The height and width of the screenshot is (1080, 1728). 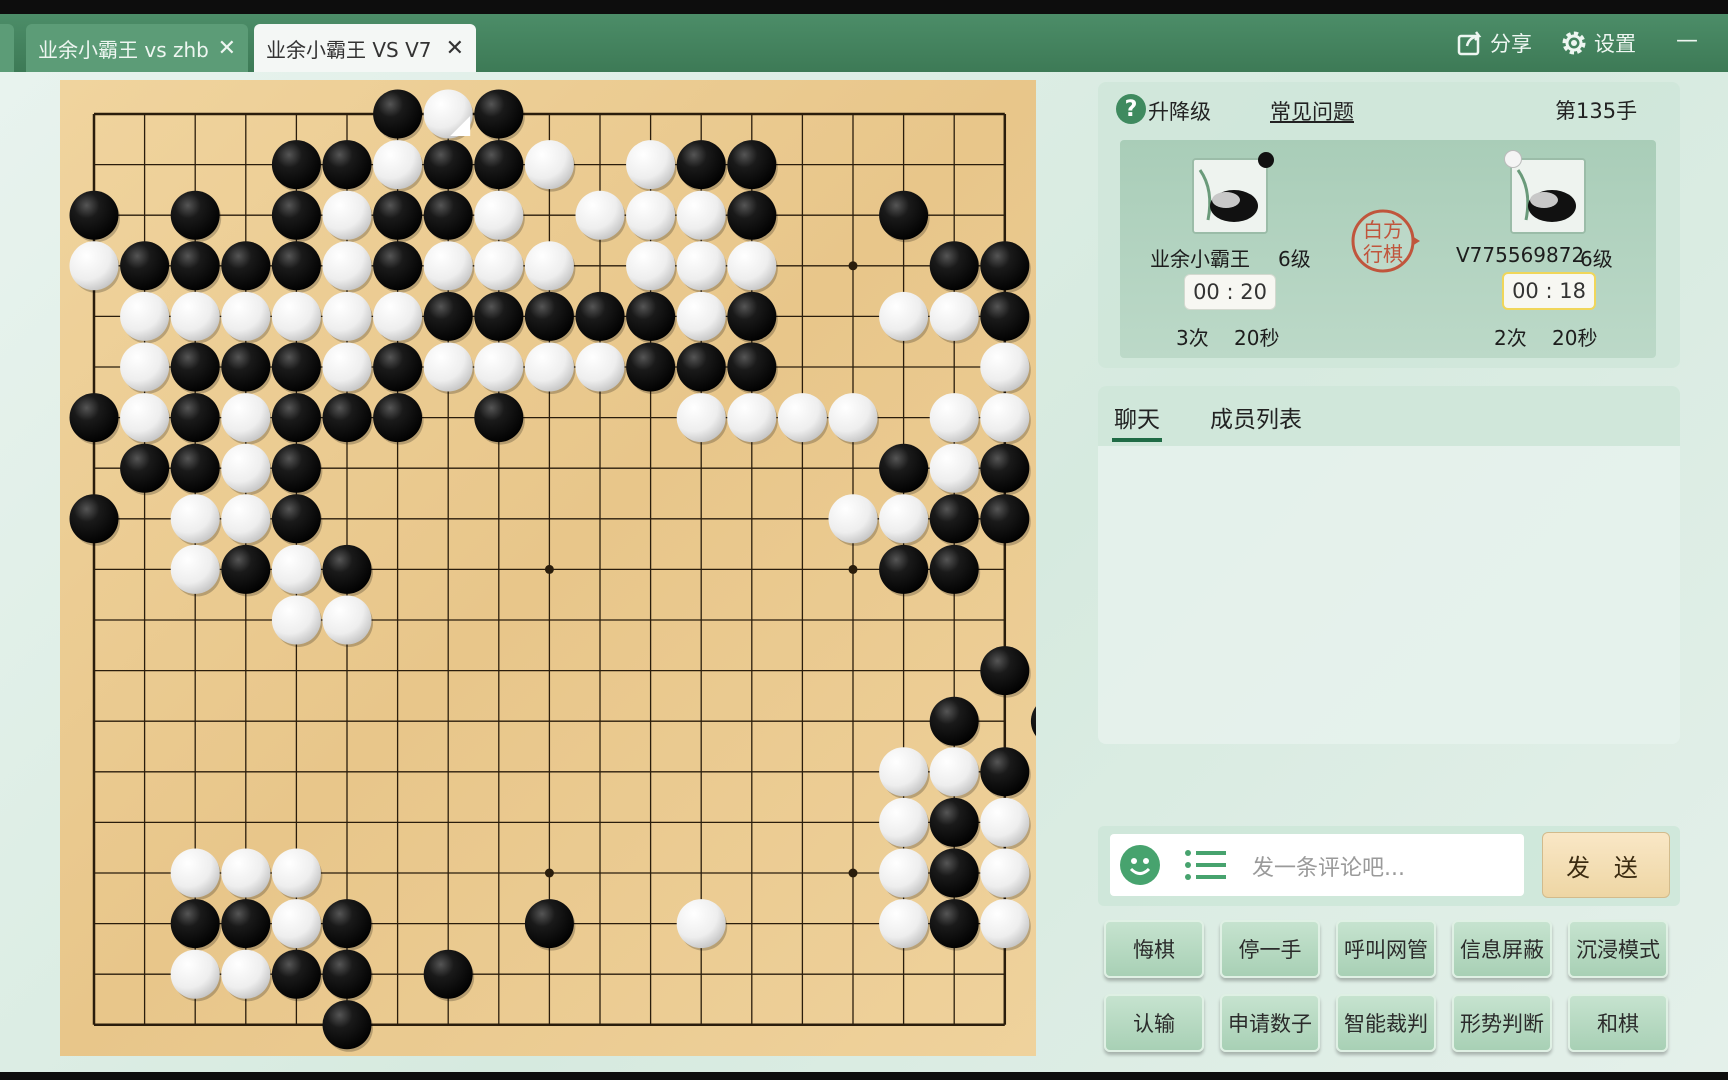 What do you see at coordinates (1270, 1023) in the screenshot?
I see `action-button: 申请数子` at bounding box center [1270, 1023].